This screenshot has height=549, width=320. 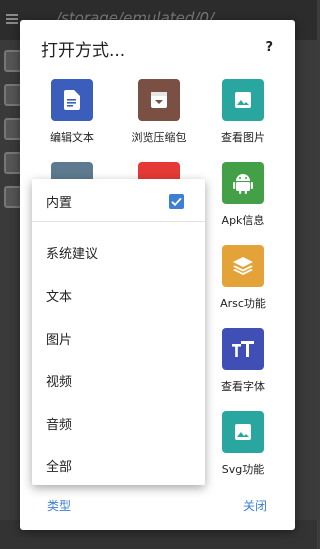 I want to click on menu-item-image: 图片, so click(x=59, y=338).